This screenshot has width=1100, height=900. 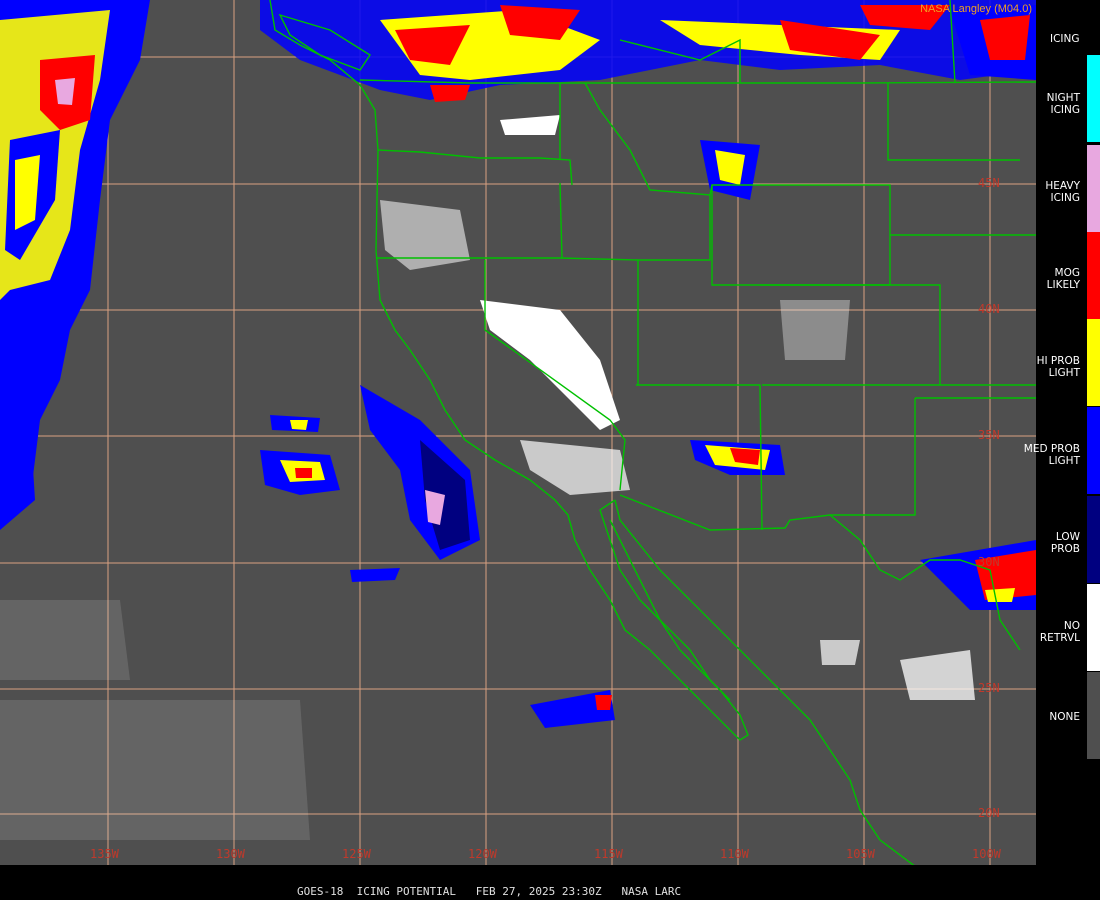 I want to click on lon-label-125w: 125W, so click(x=356, y=854).